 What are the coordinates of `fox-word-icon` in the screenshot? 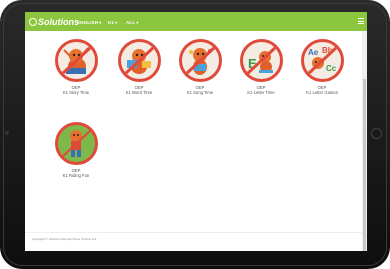 It's located at (139, 60).